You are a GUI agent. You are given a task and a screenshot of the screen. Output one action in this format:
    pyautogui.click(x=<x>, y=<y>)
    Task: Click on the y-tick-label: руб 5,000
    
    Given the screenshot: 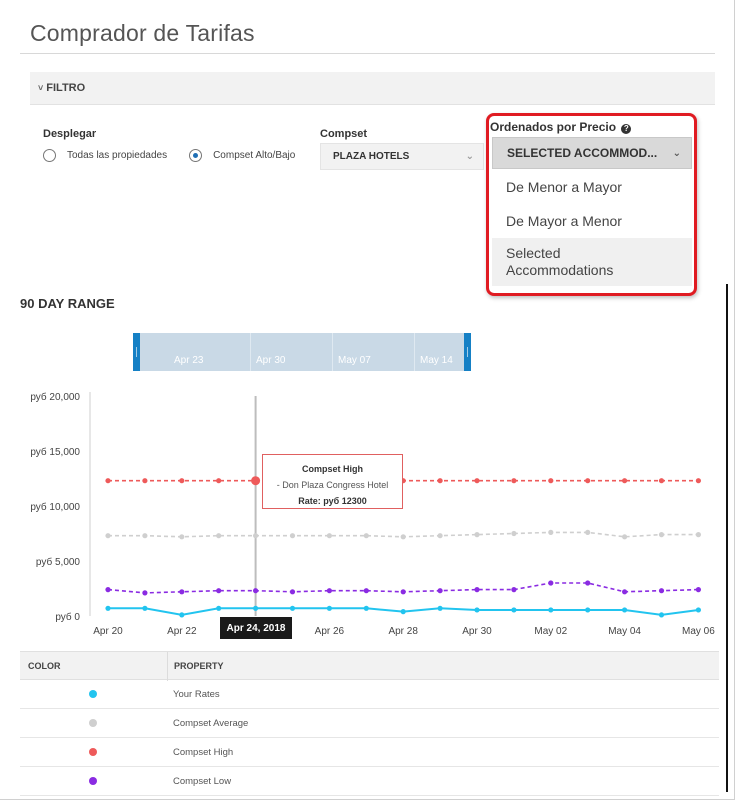 What is the action you would take?
    pyautogui.click(x=58, y=562)
    